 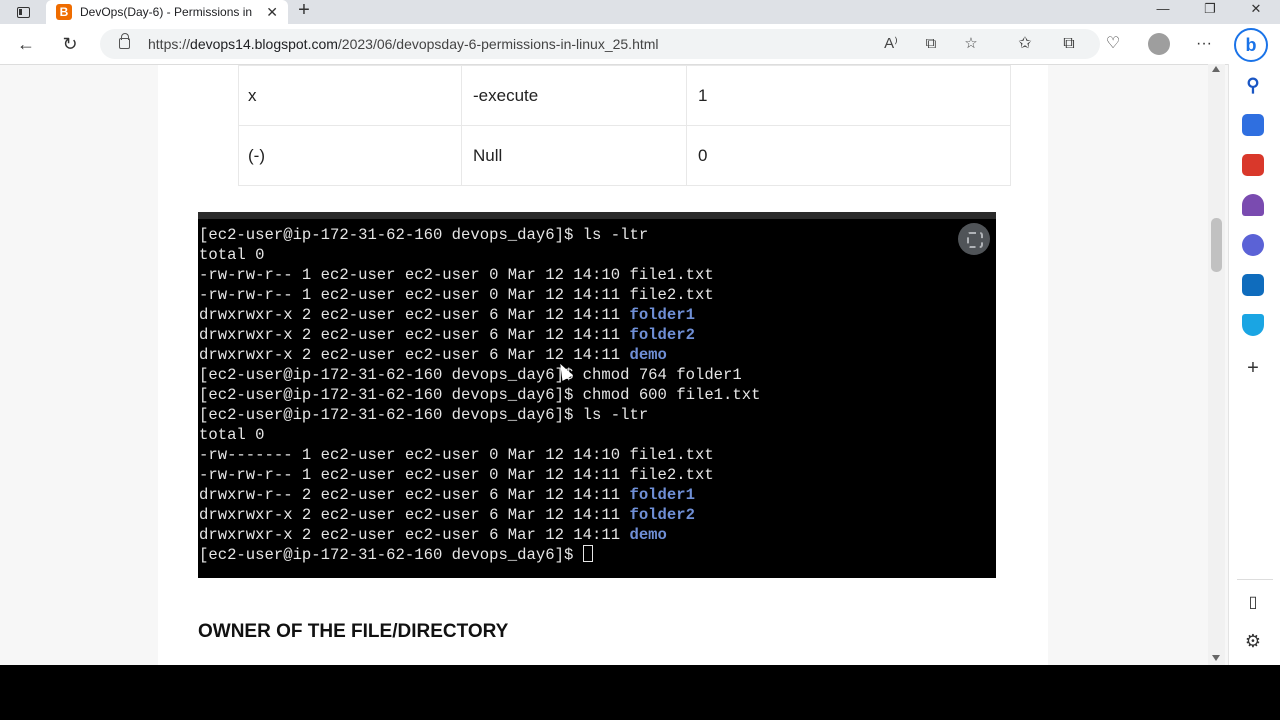 I want to click on permission-symbol: (-), so click(x=350, y=155).